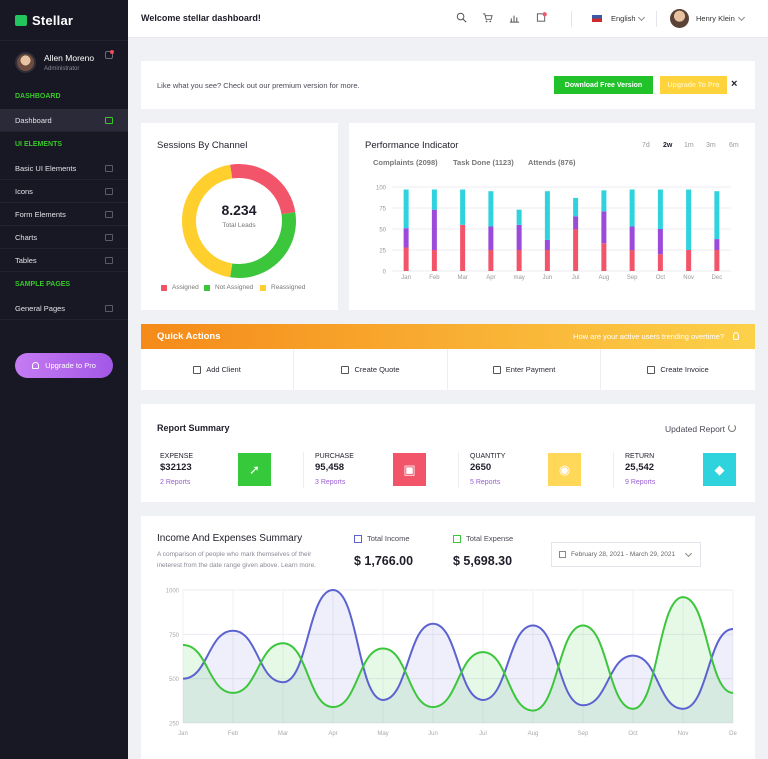  Describe the element at coordinates (548, 278) in the screenshot. I see `x-tick-label: Jun` at that location.